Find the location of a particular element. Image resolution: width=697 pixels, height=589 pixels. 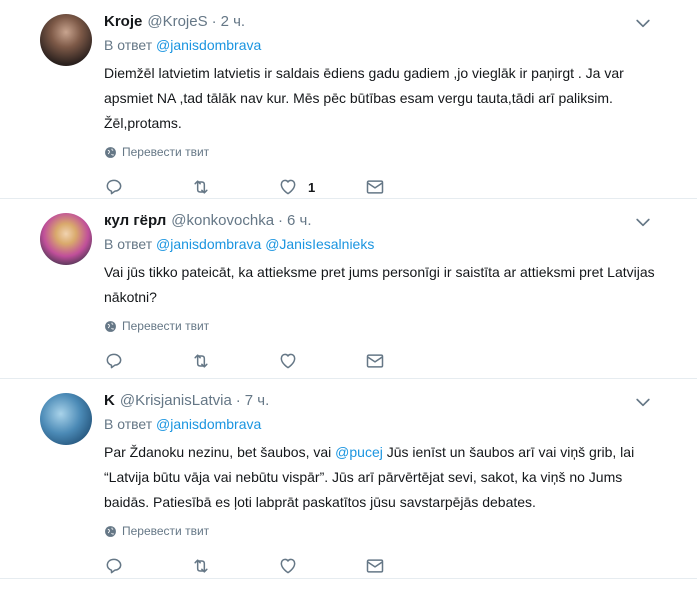

timestamp: 7 ч. is located at coordinates (257, 401).